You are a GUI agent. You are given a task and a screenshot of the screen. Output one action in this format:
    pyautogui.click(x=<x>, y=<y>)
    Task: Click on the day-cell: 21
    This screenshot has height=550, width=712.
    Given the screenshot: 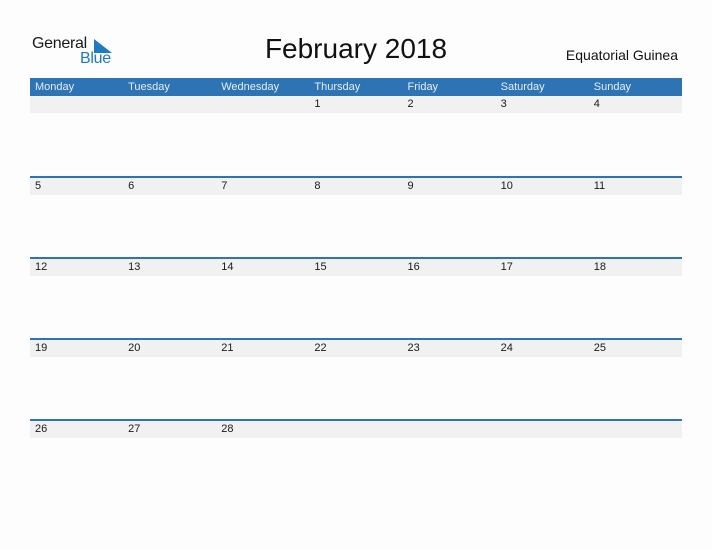 What is the action you would take?
    pyautogui.click(x=227, y=348)
    